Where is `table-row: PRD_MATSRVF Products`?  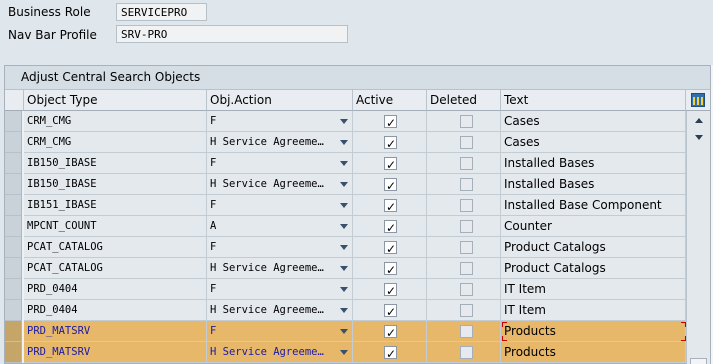
table-row: PRD_MATSRVF Products is located at coordinates (345, 331).